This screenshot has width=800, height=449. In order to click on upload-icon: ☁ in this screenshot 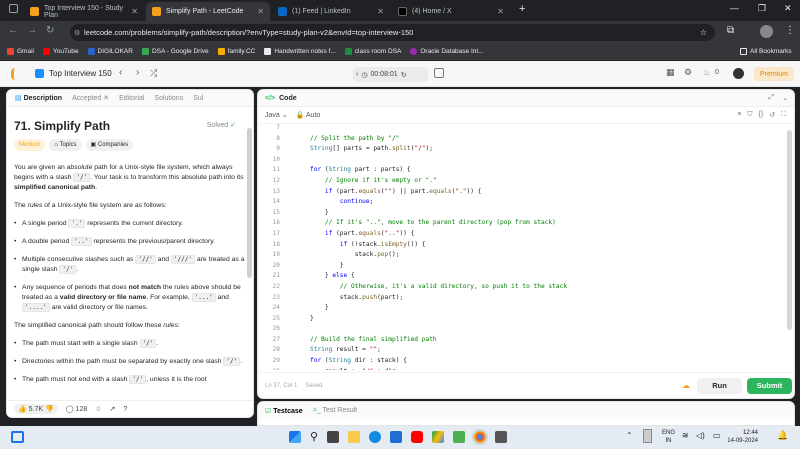, I will do `click(686, 385)`.